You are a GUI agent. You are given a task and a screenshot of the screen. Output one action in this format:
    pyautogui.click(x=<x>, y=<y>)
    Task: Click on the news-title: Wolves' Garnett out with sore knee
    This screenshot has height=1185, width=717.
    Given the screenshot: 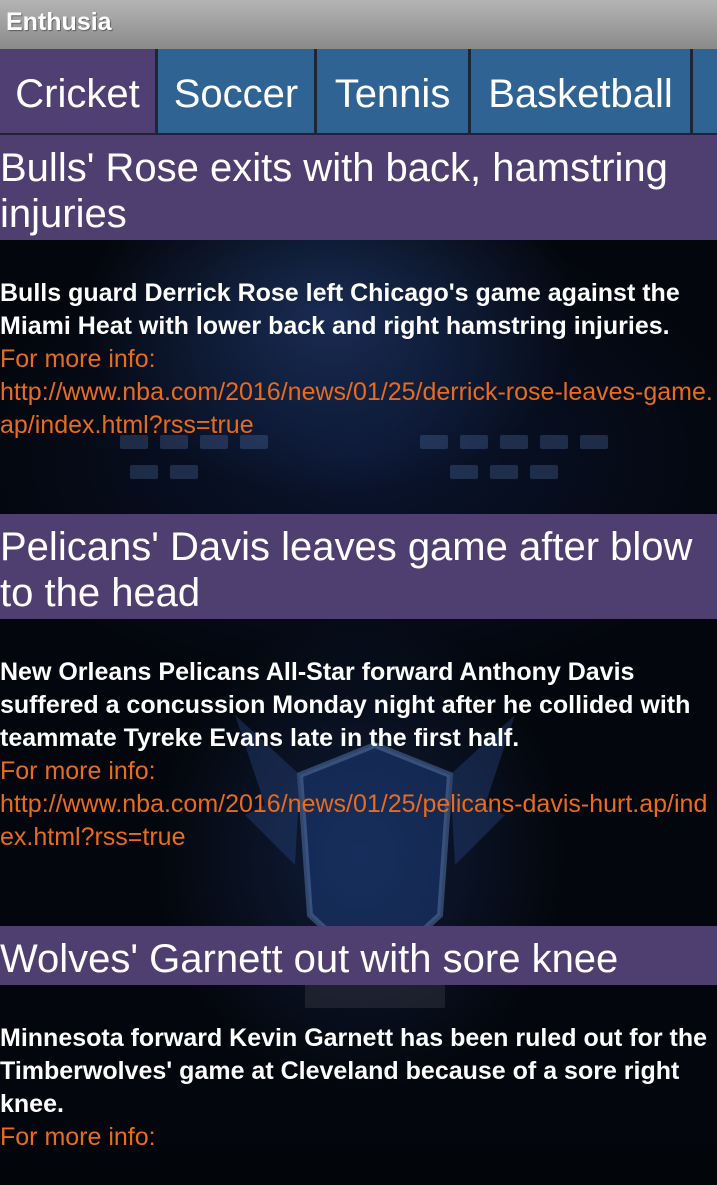 What is the action you would take?
    pyautogui.click(x=358, y=955)
    